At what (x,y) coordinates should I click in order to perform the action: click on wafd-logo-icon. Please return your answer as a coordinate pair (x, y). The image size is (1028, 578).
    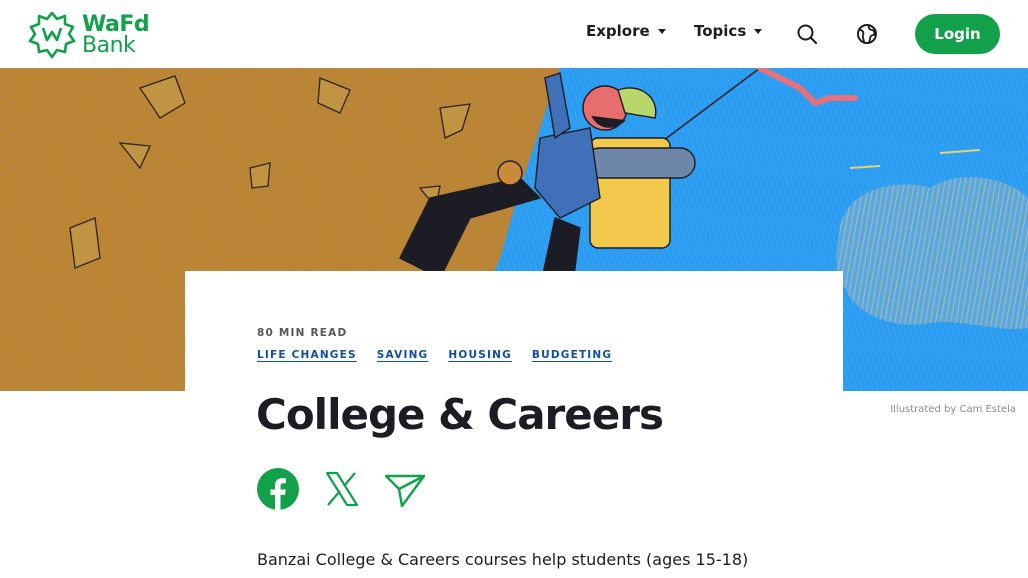
    Looking at the image, I should click on (52, 35).